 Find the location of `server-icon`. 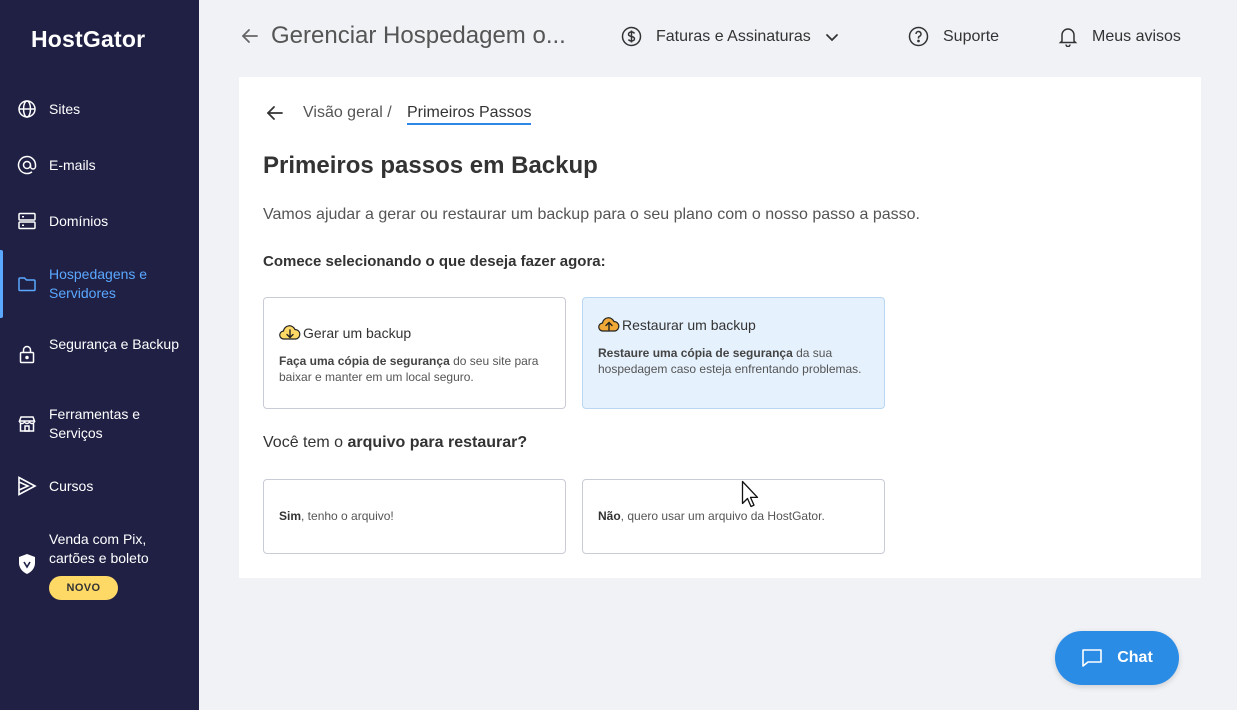

server-icon is located at coordinates (27, 221).